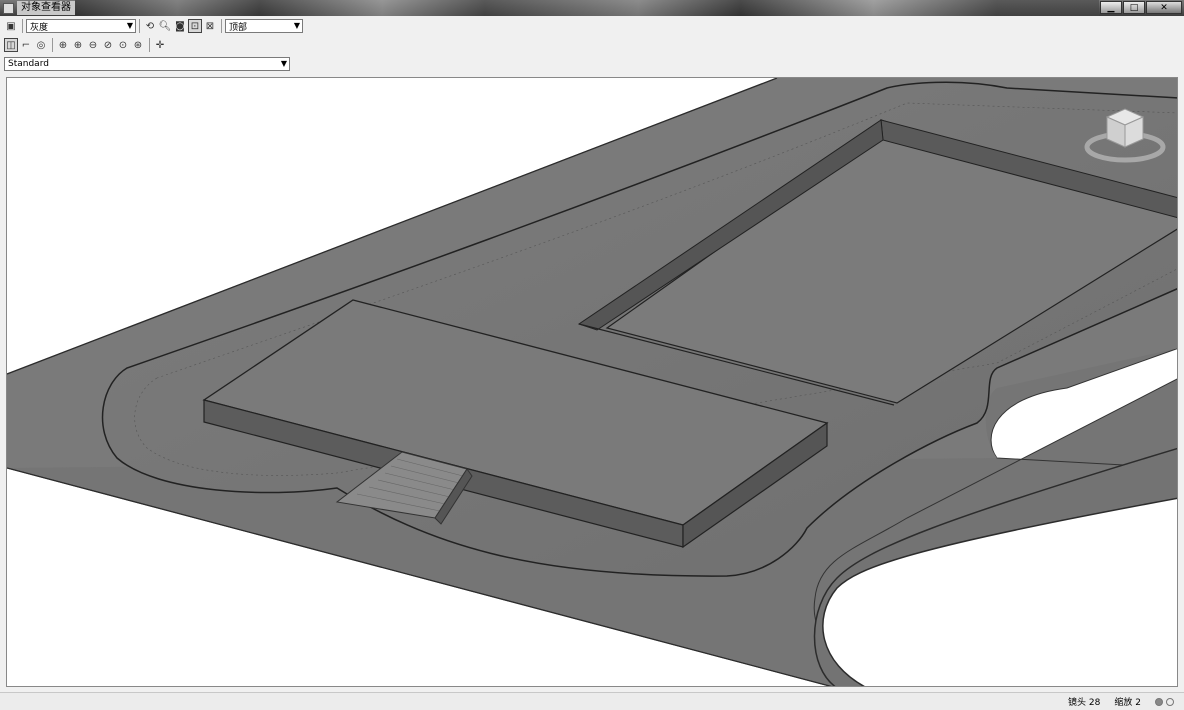 This screenshot has height=710, width=1184. I want to click on view-value: 顶部, so click(238, 27).